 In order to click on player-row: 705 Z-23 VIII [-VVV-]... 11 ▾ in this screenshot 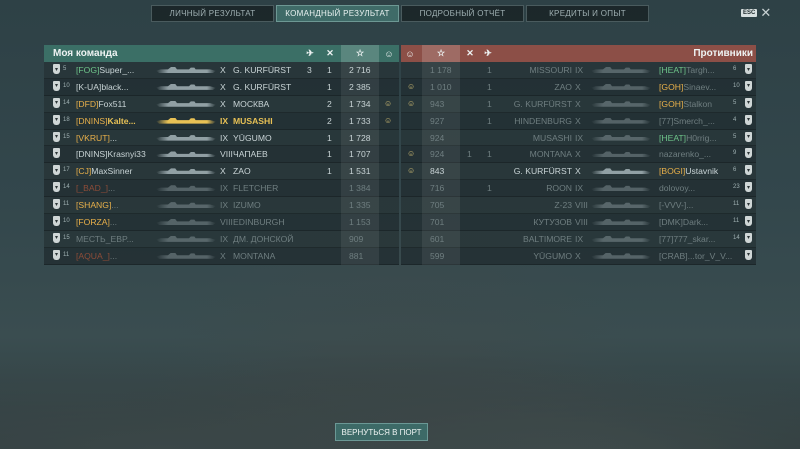, I will do `click(578, 206)`.